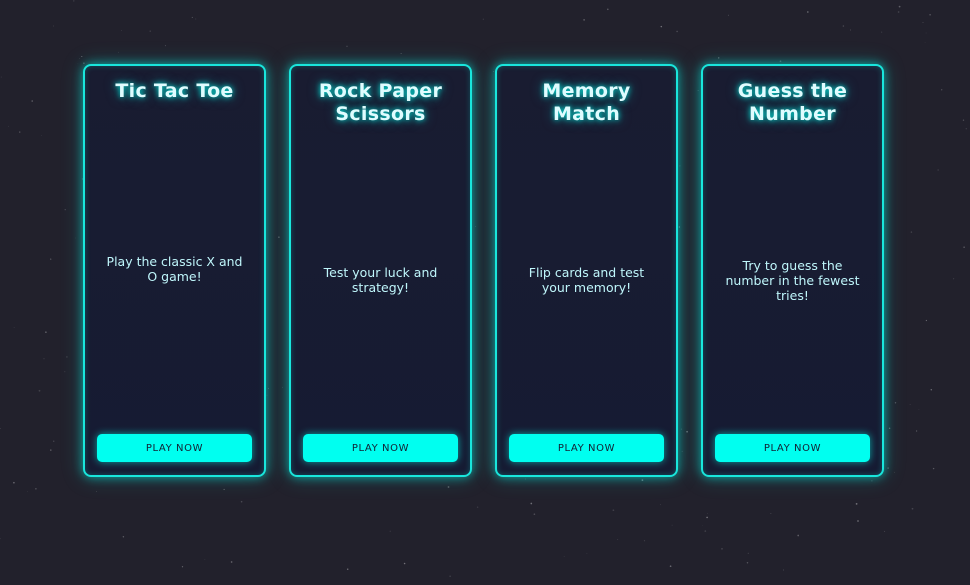 Image resolution: width=970 pixels, height=585 pixels. I want to click on game-description: Flip cards and test your memory!, so click(586, 280).